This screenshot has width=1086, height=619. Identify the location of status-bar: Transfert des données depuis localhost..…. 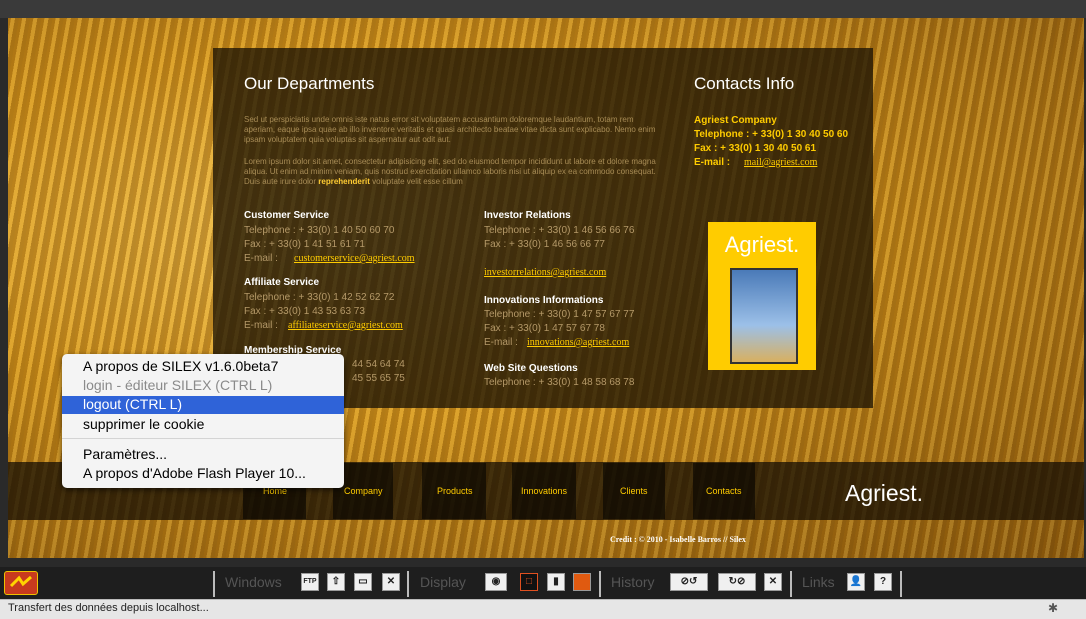
(543, 609).